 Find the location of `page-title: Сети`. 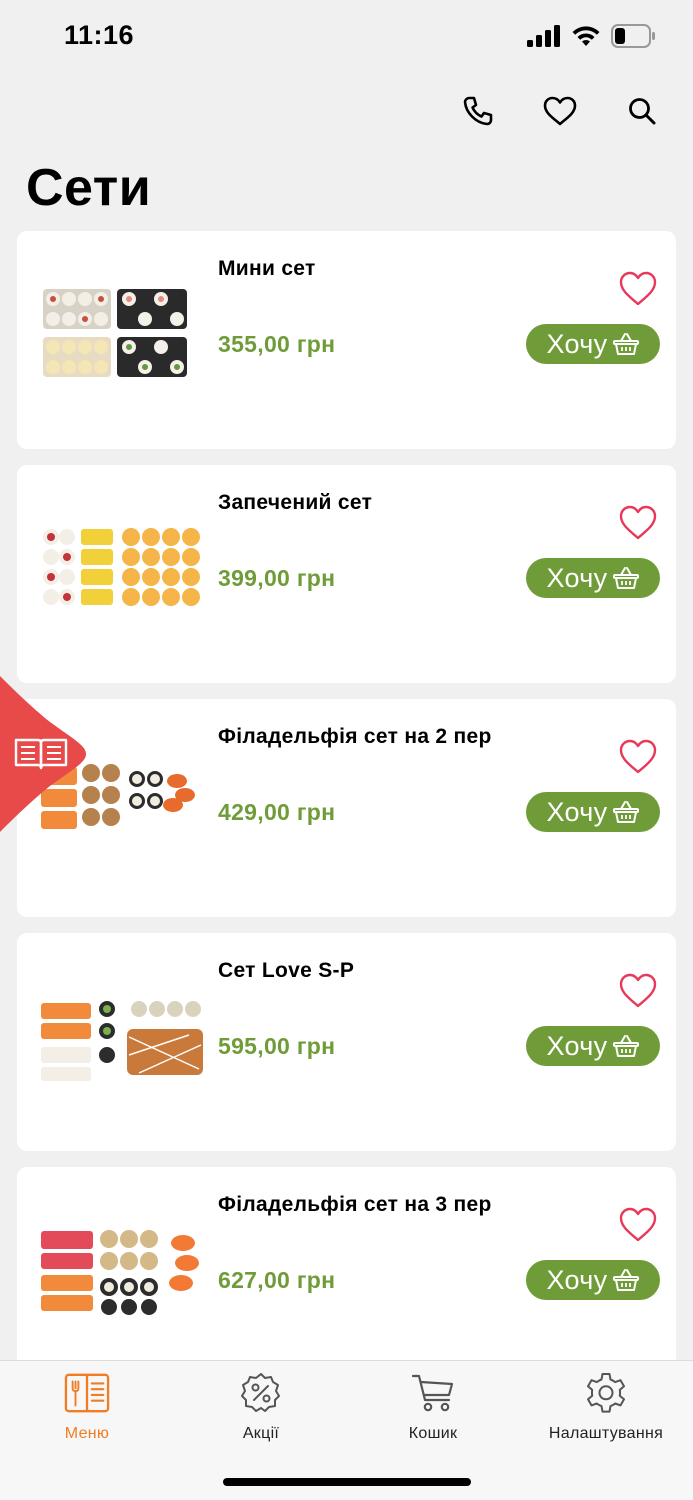

page-title: Сети is located at coordinates (89, 188).